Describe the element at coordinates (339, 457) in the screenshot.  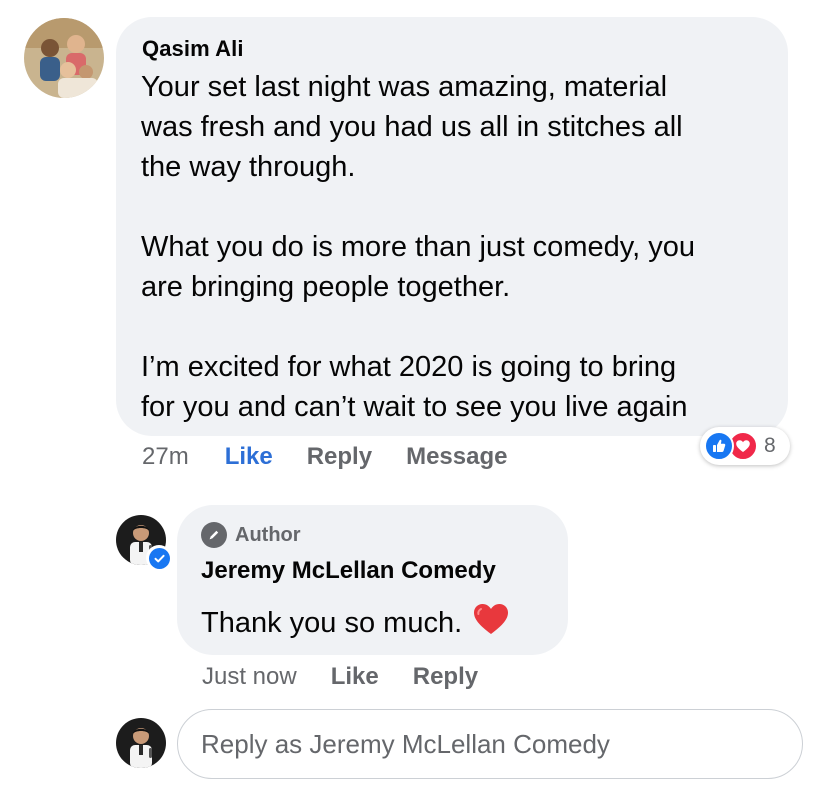
I see `comment-reply-button: Reply` at that location.